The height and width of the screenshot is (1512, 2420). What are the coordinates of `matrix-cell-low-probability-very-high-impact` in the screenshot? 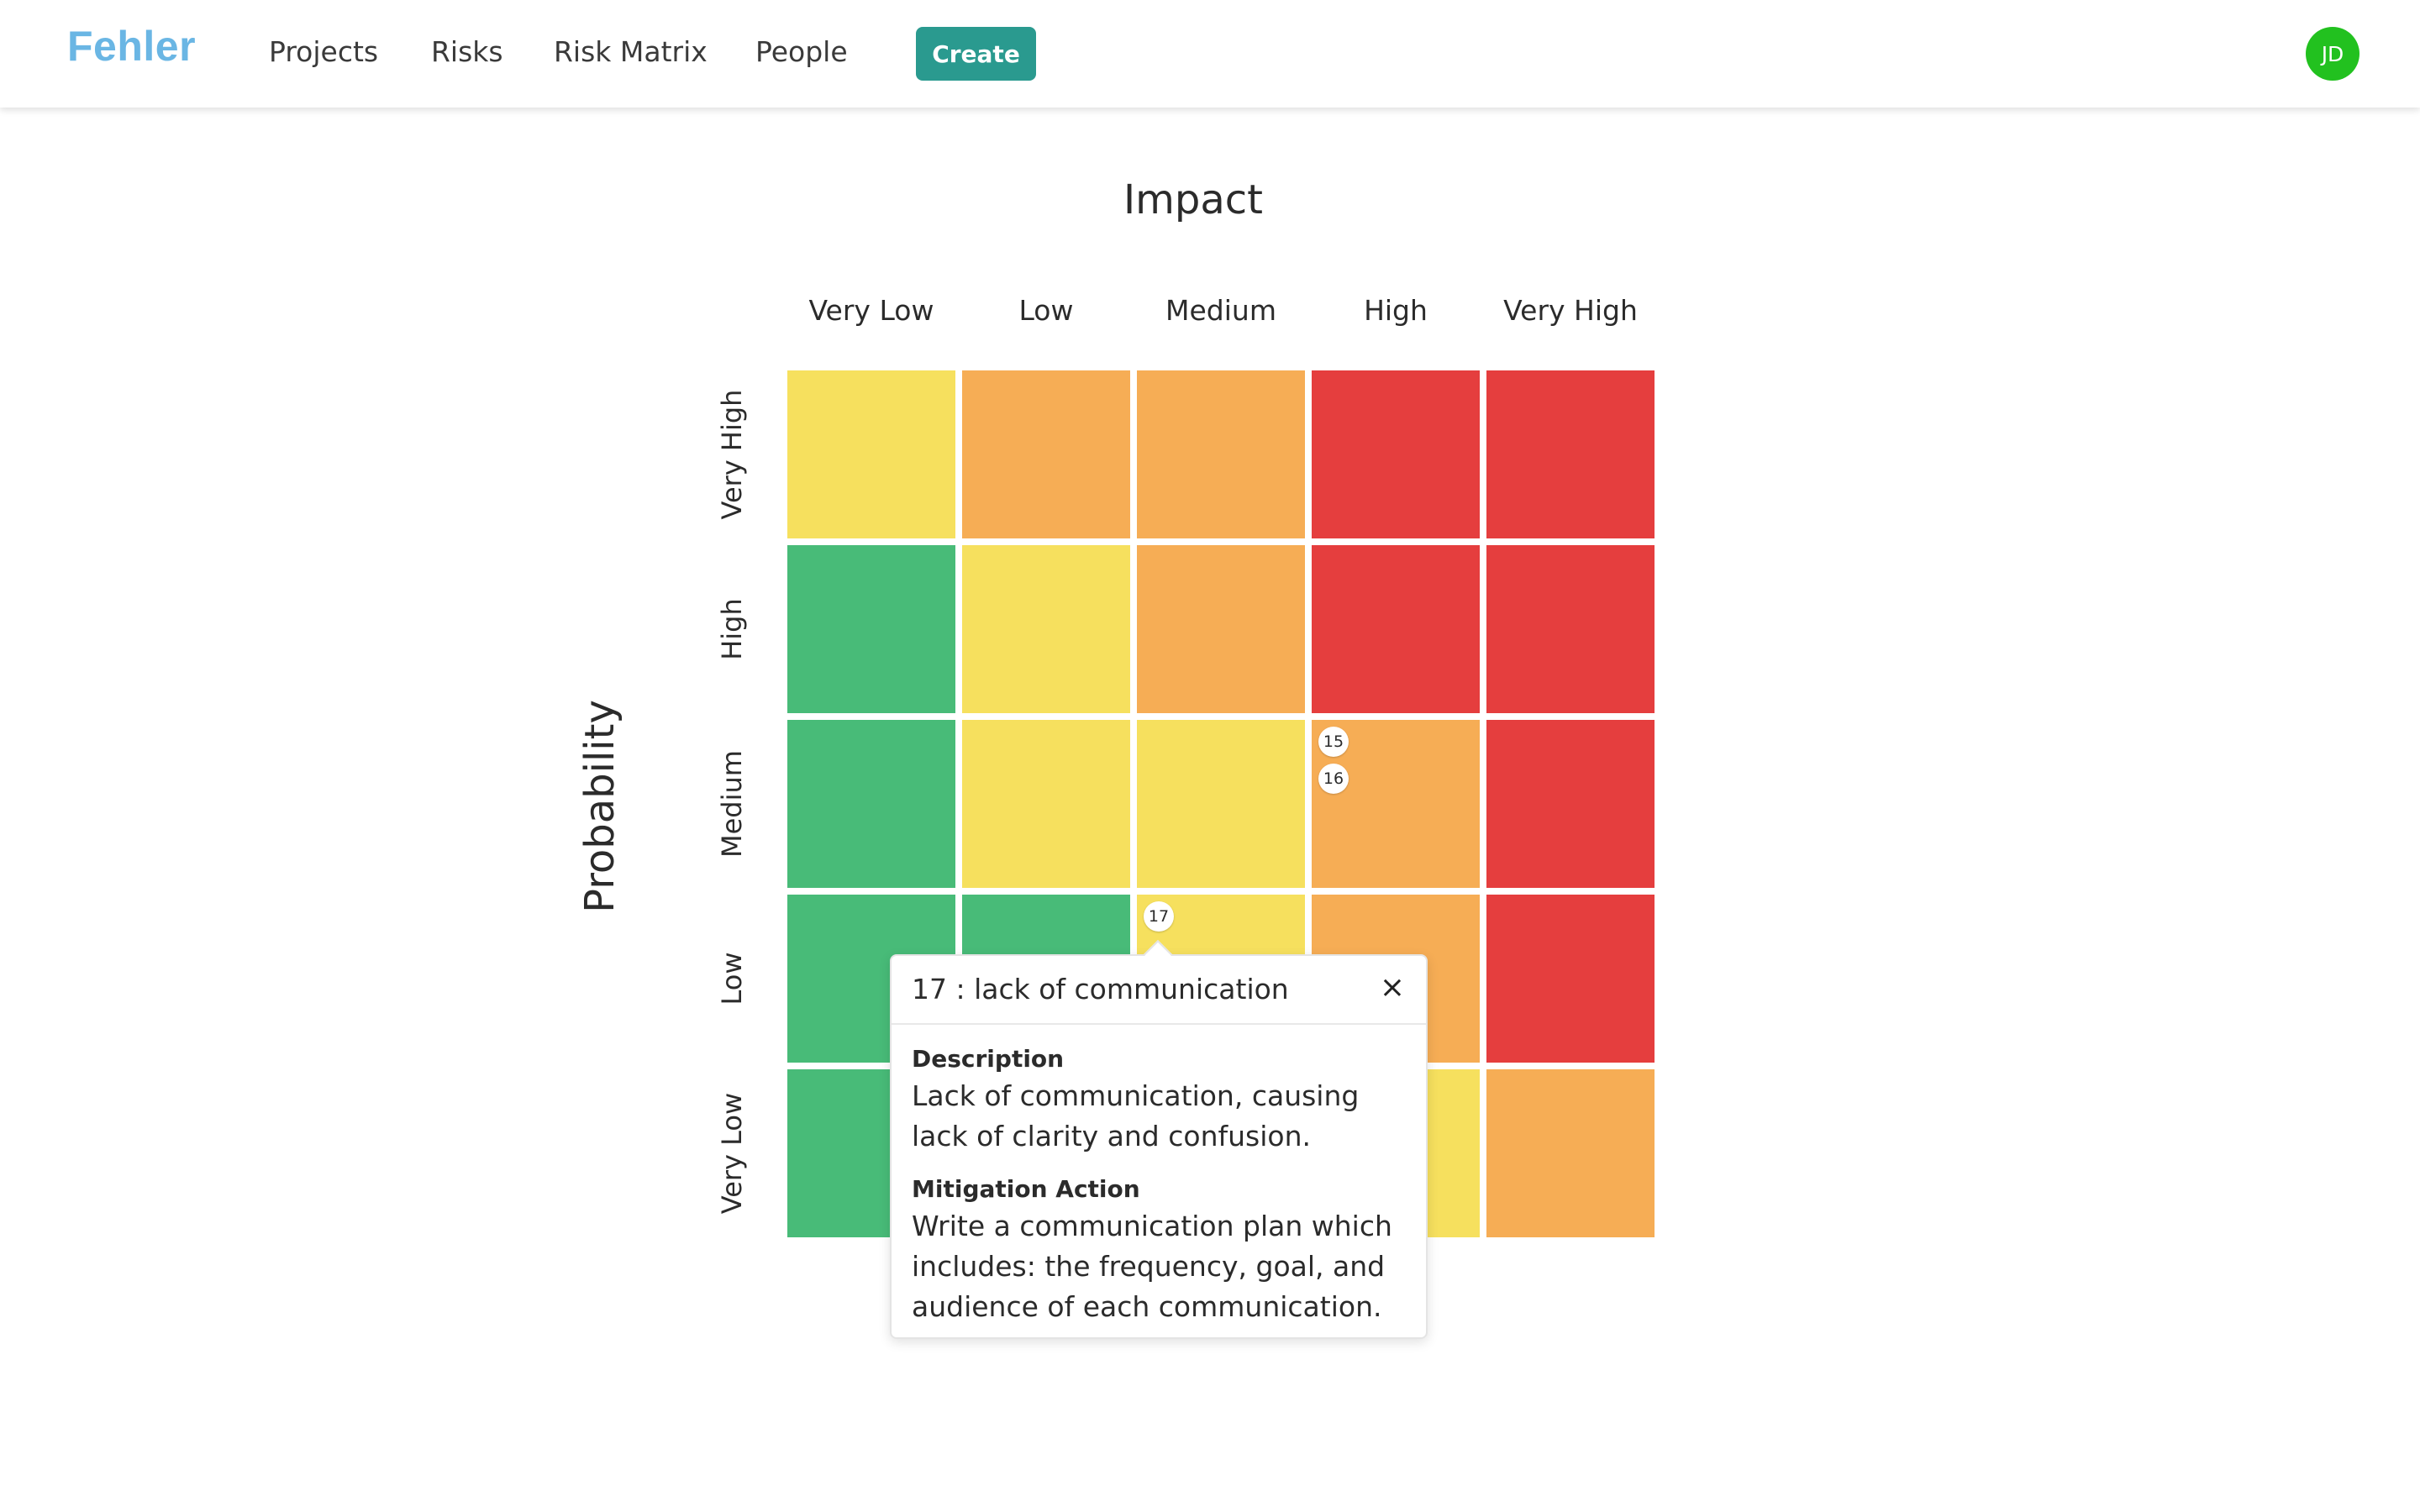 It's located at (1570, 979).